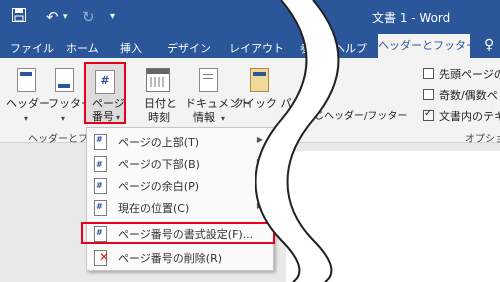 The width and height of the screenshot is (500, 282). Describe the element at coordinates (32, 48) in the screenshot. I see `tab-file: ファイル` at that location.